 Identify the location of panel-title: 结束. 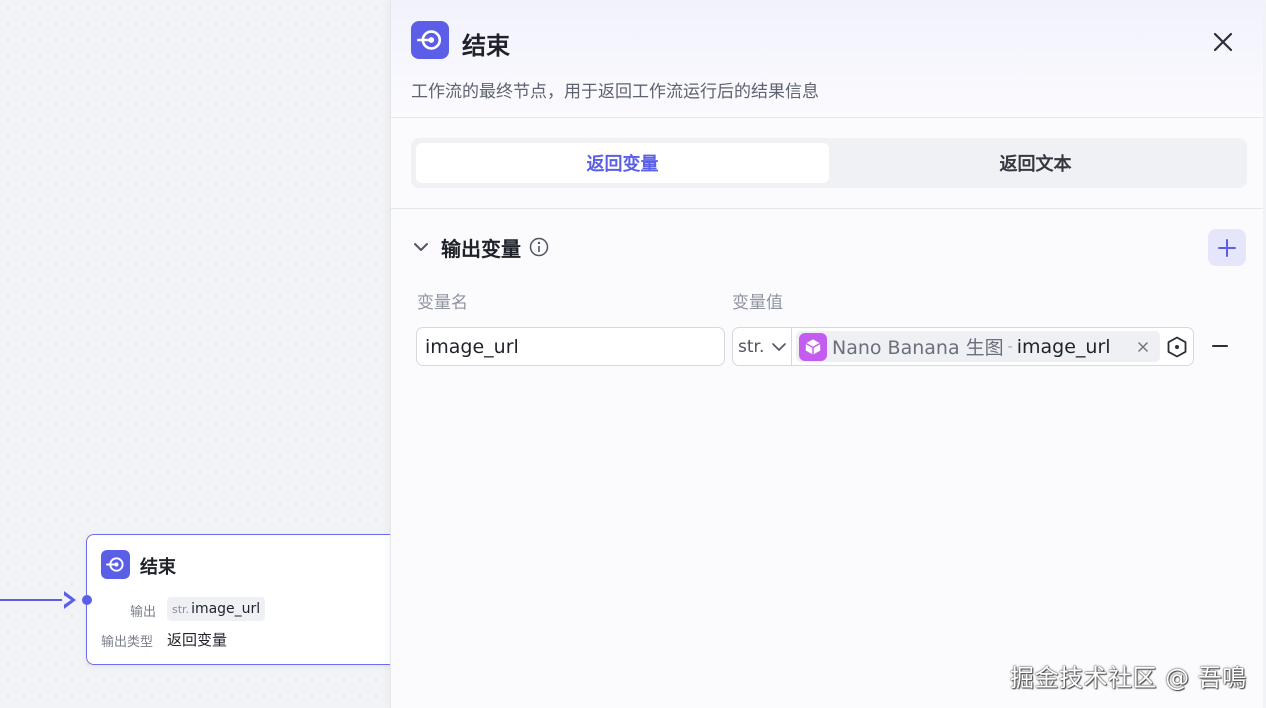
(486, 46).